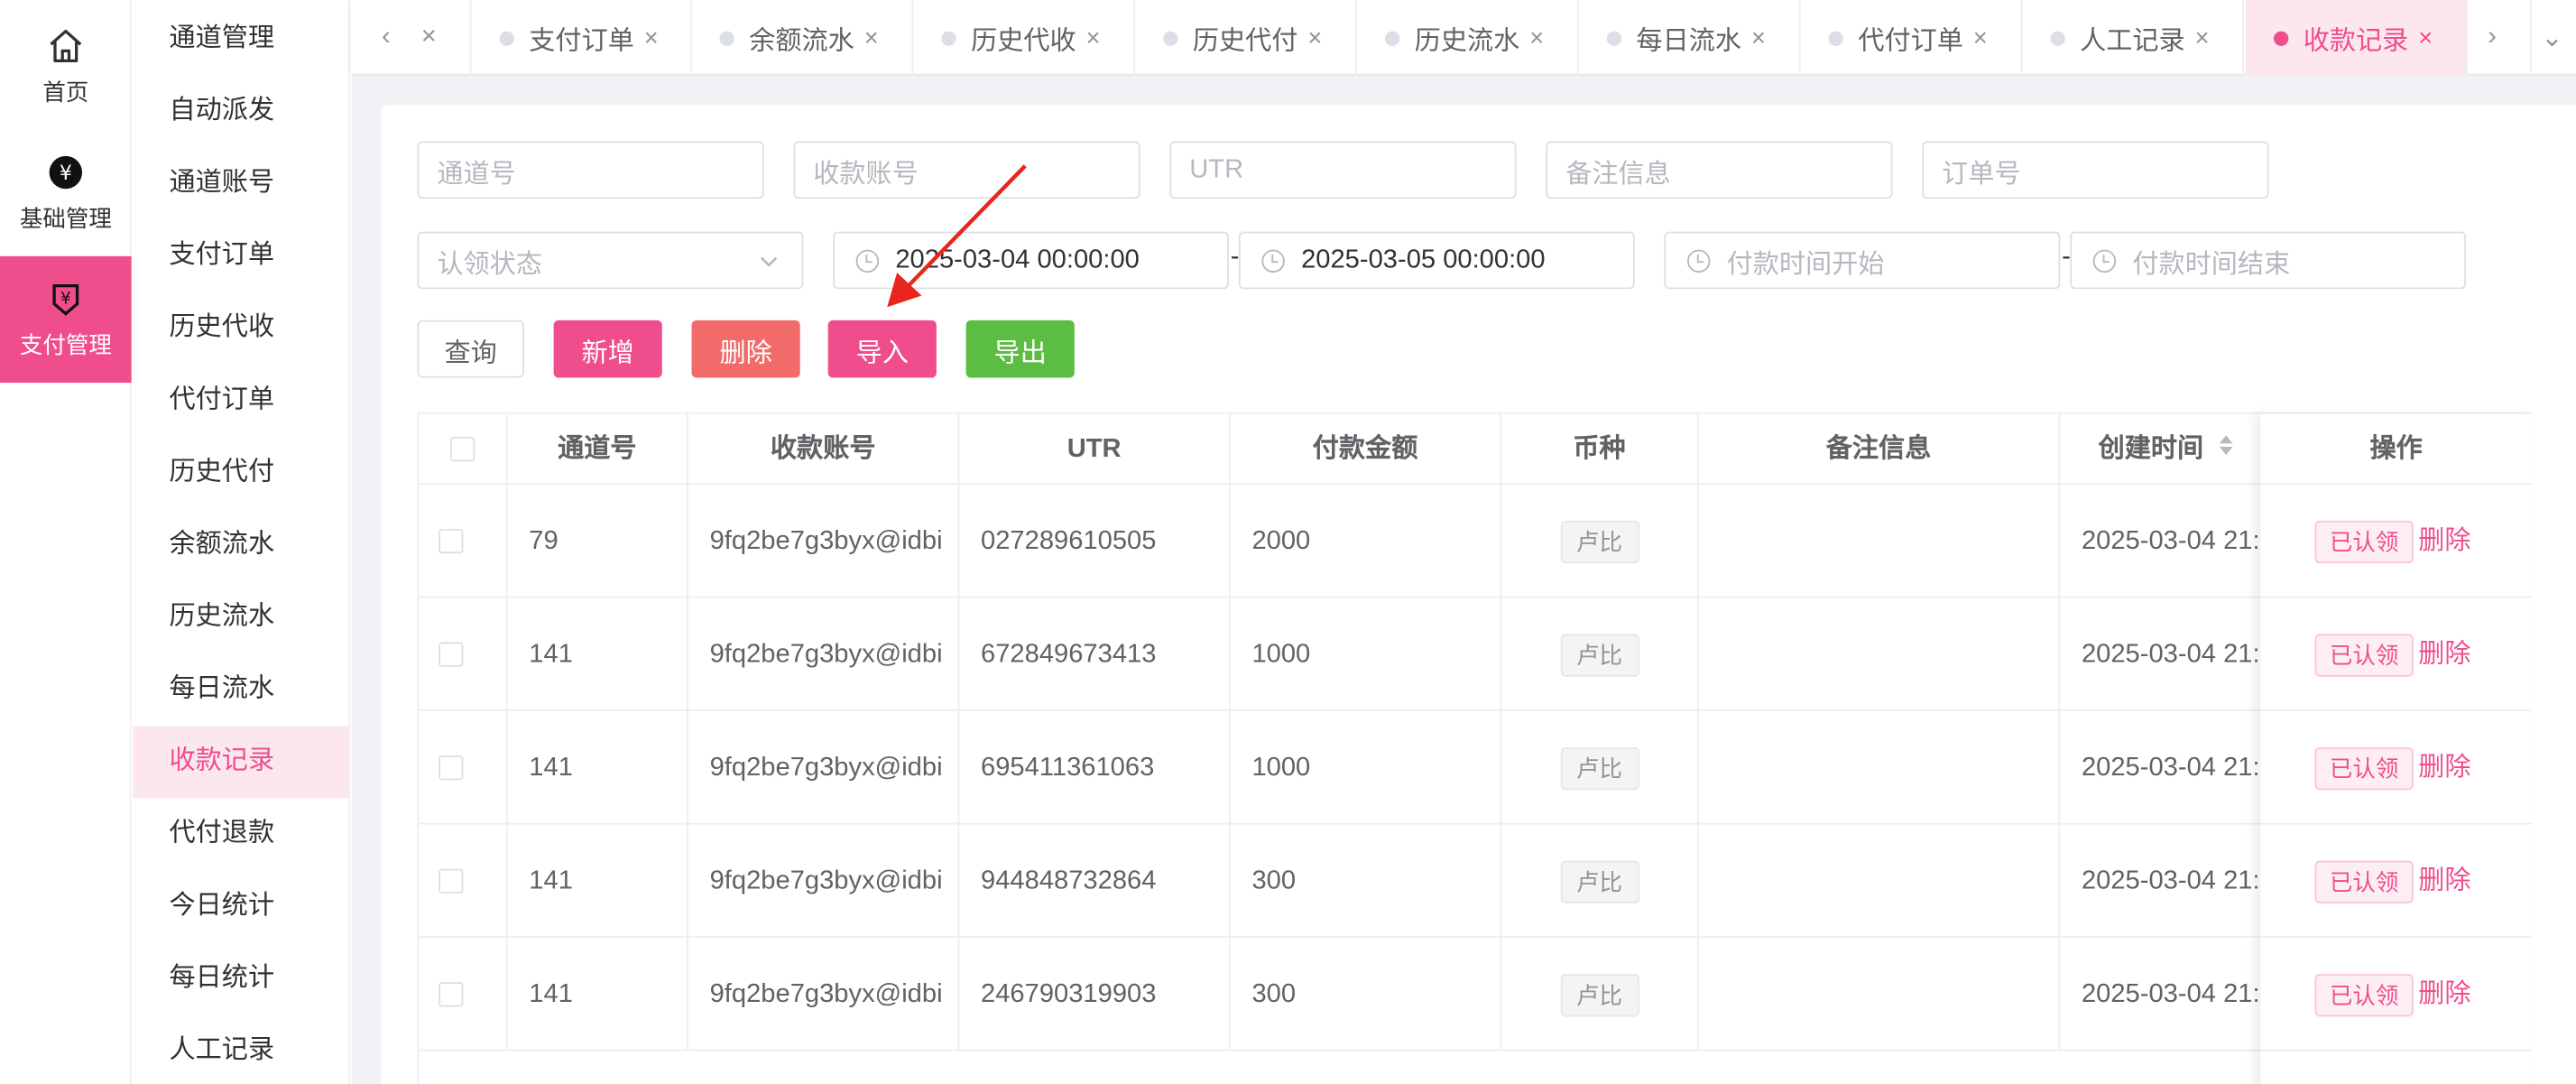 The image size is (2576, 1084). I want to click on create-end-picker: 2025-03-05 00:00:00, so click(1436, 261).